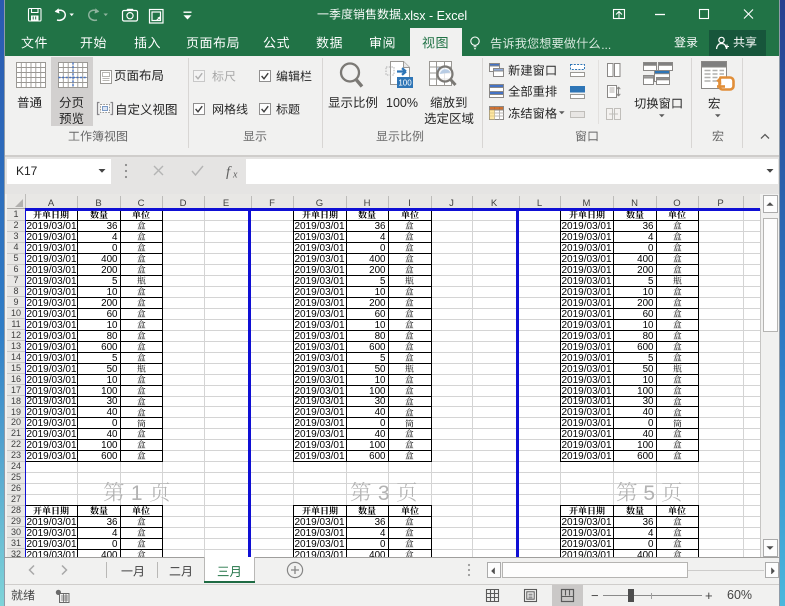 This screenshot has width=785, height=606. I want to click on svg-text: f, so click(229, 172).